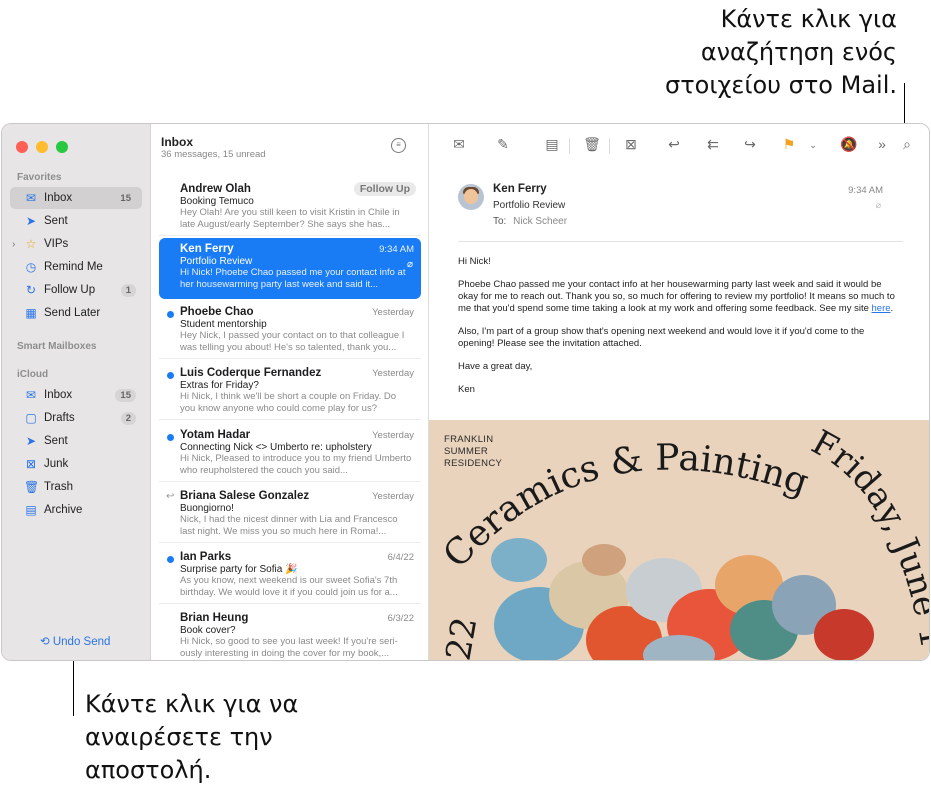  I want to click on attachment-icon: ⌀, so click(878, 205).